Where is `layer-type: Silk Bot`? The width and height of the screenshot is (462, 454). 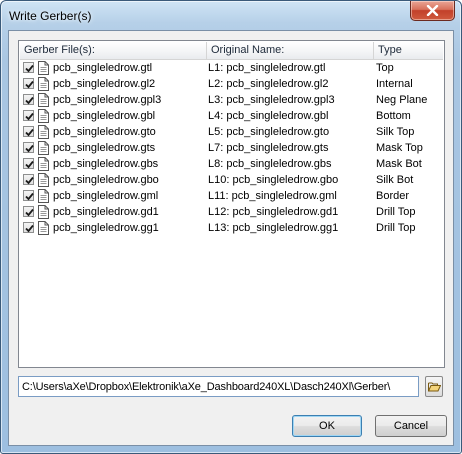
layer-type: Silk Bot is located at coordinates (395, 180).